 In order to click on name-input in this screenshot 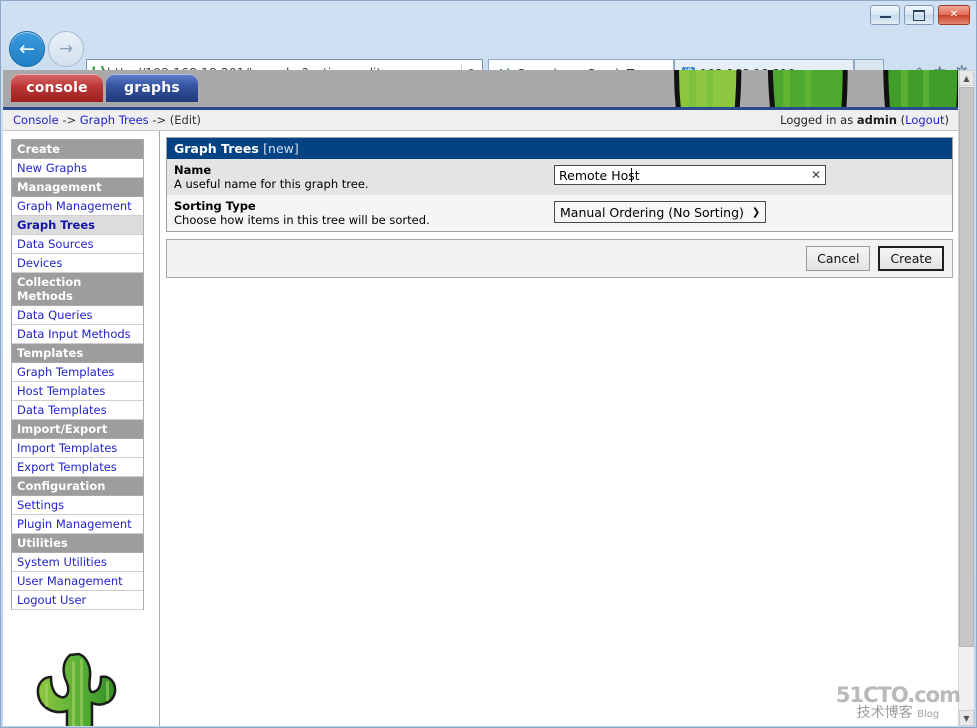, I will do `click(690, 175)`.